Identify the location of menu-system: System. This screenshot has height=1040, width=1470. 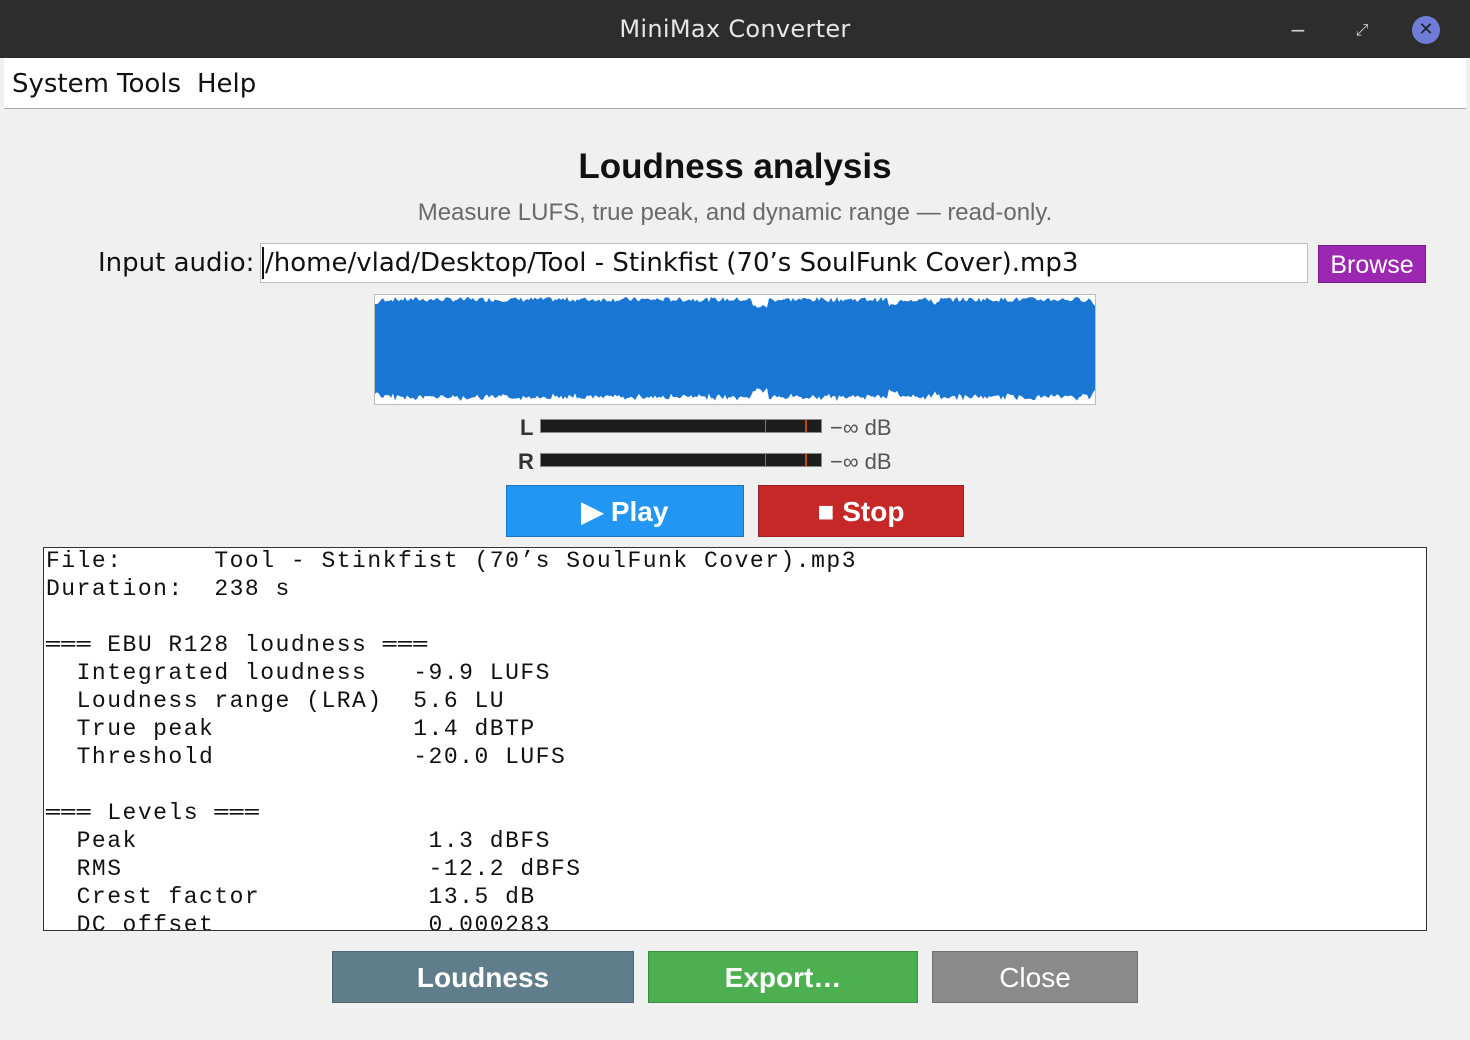
(60, 84).